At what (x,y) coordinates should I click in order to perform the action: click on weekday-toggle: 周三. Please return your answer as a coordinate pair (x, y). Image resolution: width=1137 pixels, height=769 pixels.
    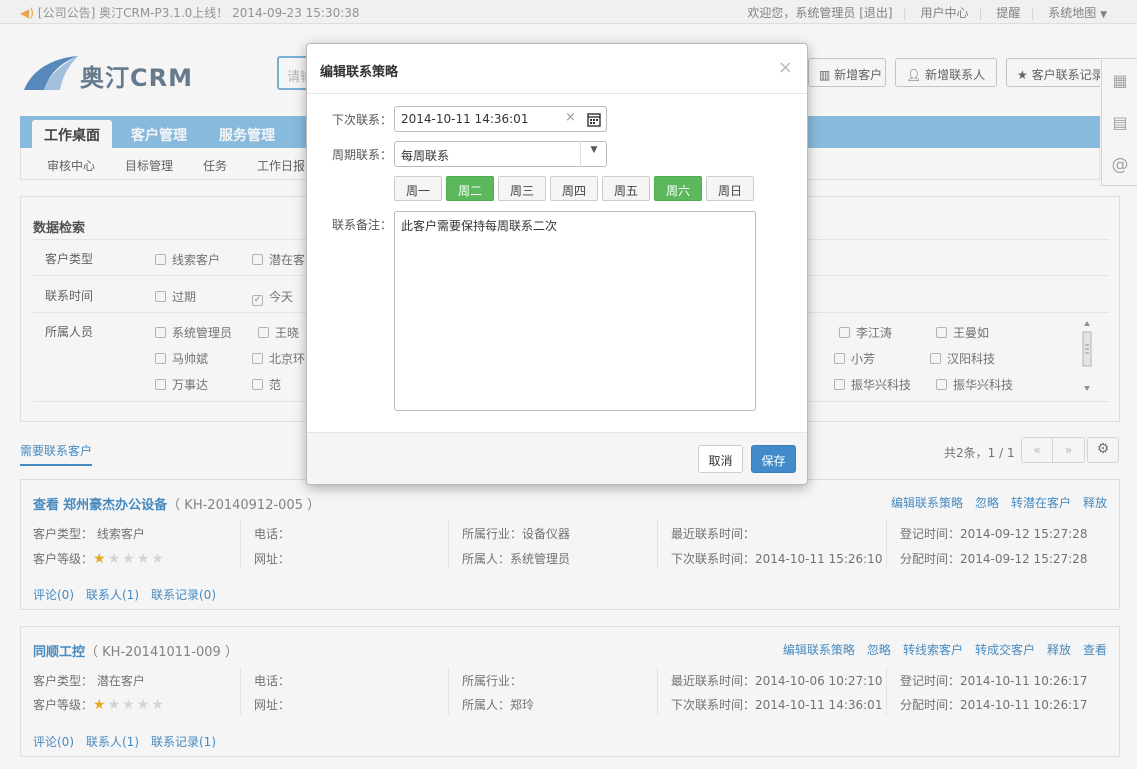
    Looking at the image, I should click on (522, 188).